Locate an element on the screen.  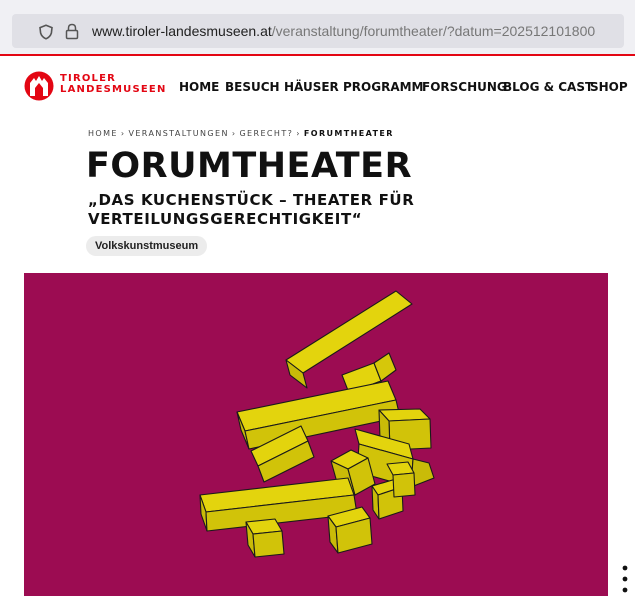
landesmuseen-logo-icon is located at coordinates (39, 86).